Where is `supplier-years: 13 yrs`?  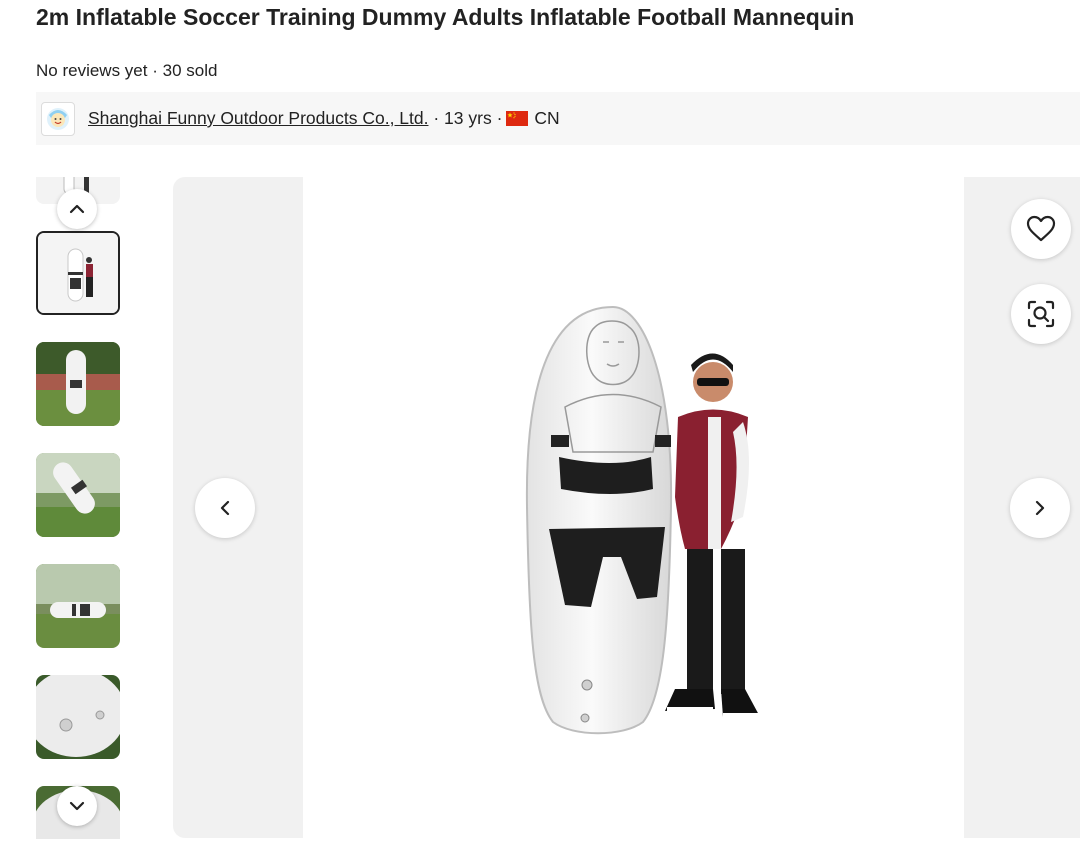 supplier-years: 13 yrs is located at coordinates (468, 118).